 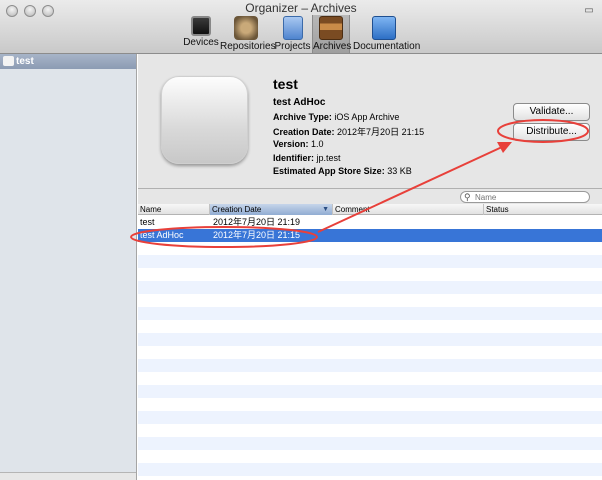 What do you see at coordinates (317, 144) in the screenshot?
I see `version-value: 1.0` at bounding box center [317, 144].